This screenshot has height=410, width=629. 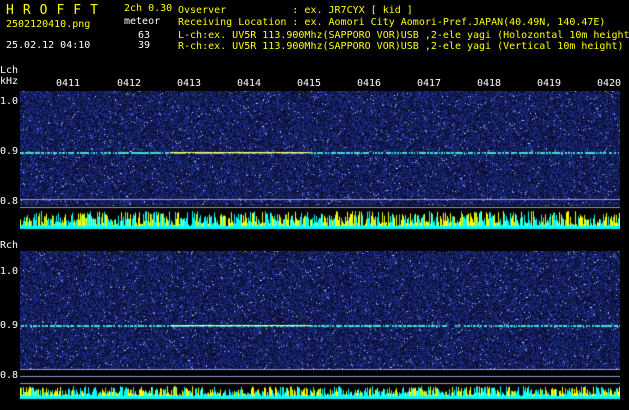 I want to click on time-tick-0419: 0419, so click(x=549, y=83).